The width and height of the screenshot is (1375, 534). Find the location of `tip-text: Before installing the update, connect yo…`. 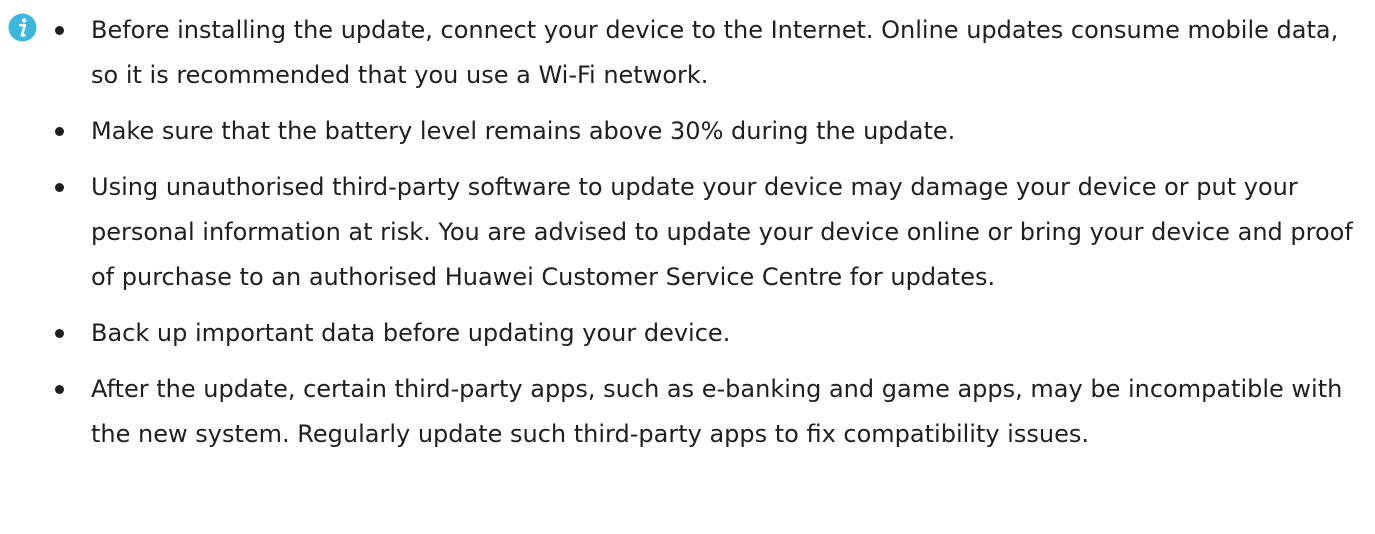

tip-text: Before installing the update, connect yo… is located at coordinates (715, 52).